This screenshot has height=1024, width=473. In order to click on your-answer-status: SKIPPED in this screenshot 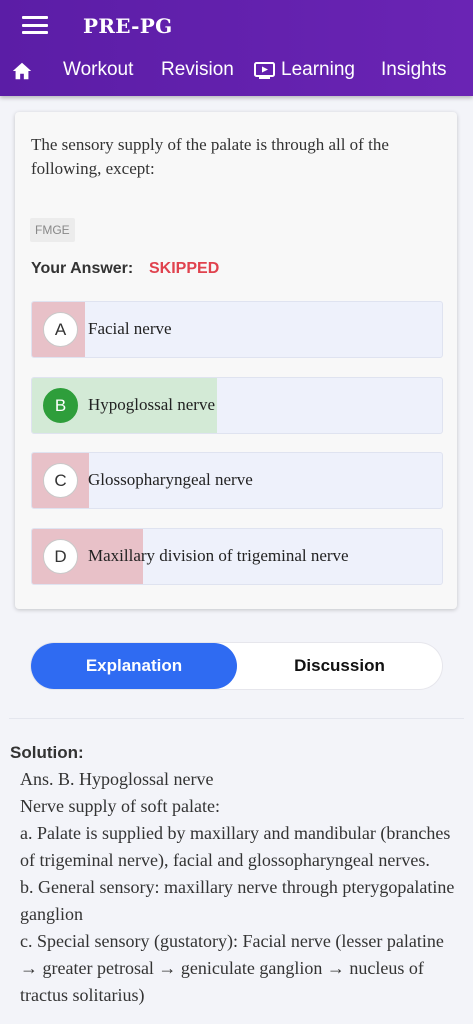, I will do `click(184, 268)`.